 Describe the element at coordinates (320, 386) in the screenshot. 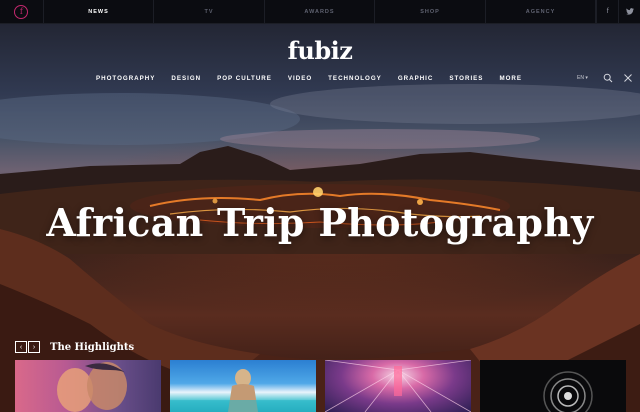

I see `highlights-carousel` at that location.